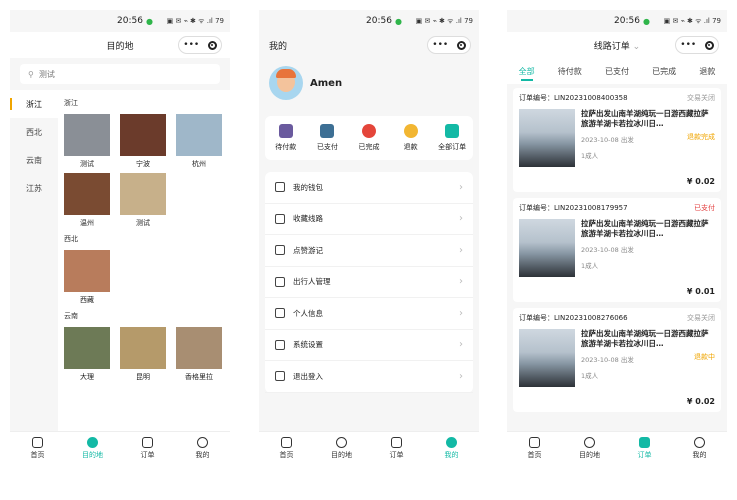 Image resolution: width=737 pixels, height=500 pixels. What do you see at coordinates (369, 345) in the screenshot?
I see `menu-item-5: 系统设置 ›` at bounding box center [369, 345].